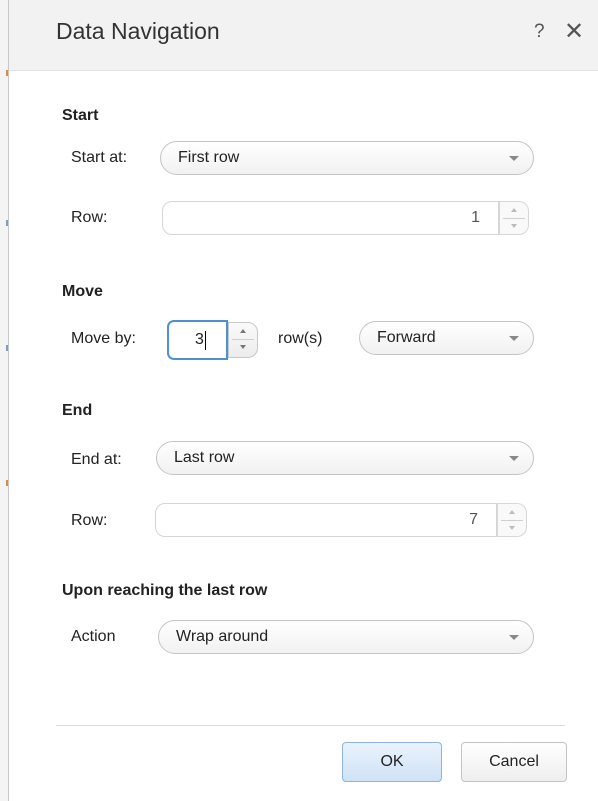 Image resolution: width=598 pixels, height=801 pixels. I want to click on direction-dropdown: Forward, so click(446, 338).